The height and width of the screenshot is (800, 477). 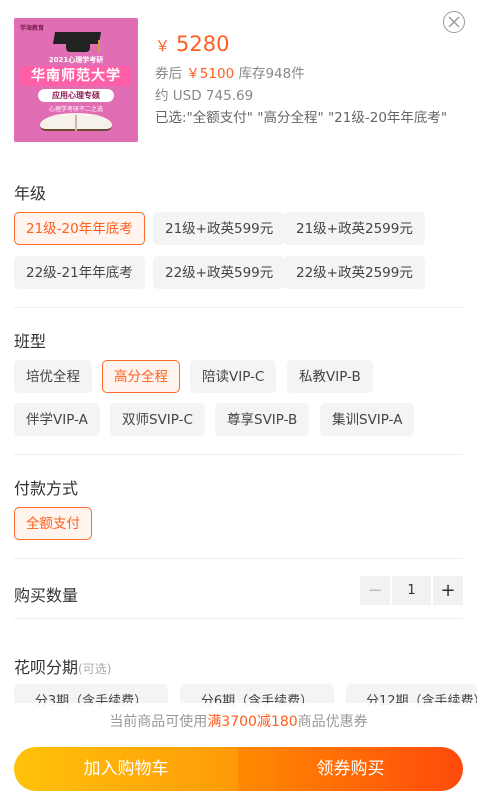 I want to click on close-button, so click(x=454, y=22).